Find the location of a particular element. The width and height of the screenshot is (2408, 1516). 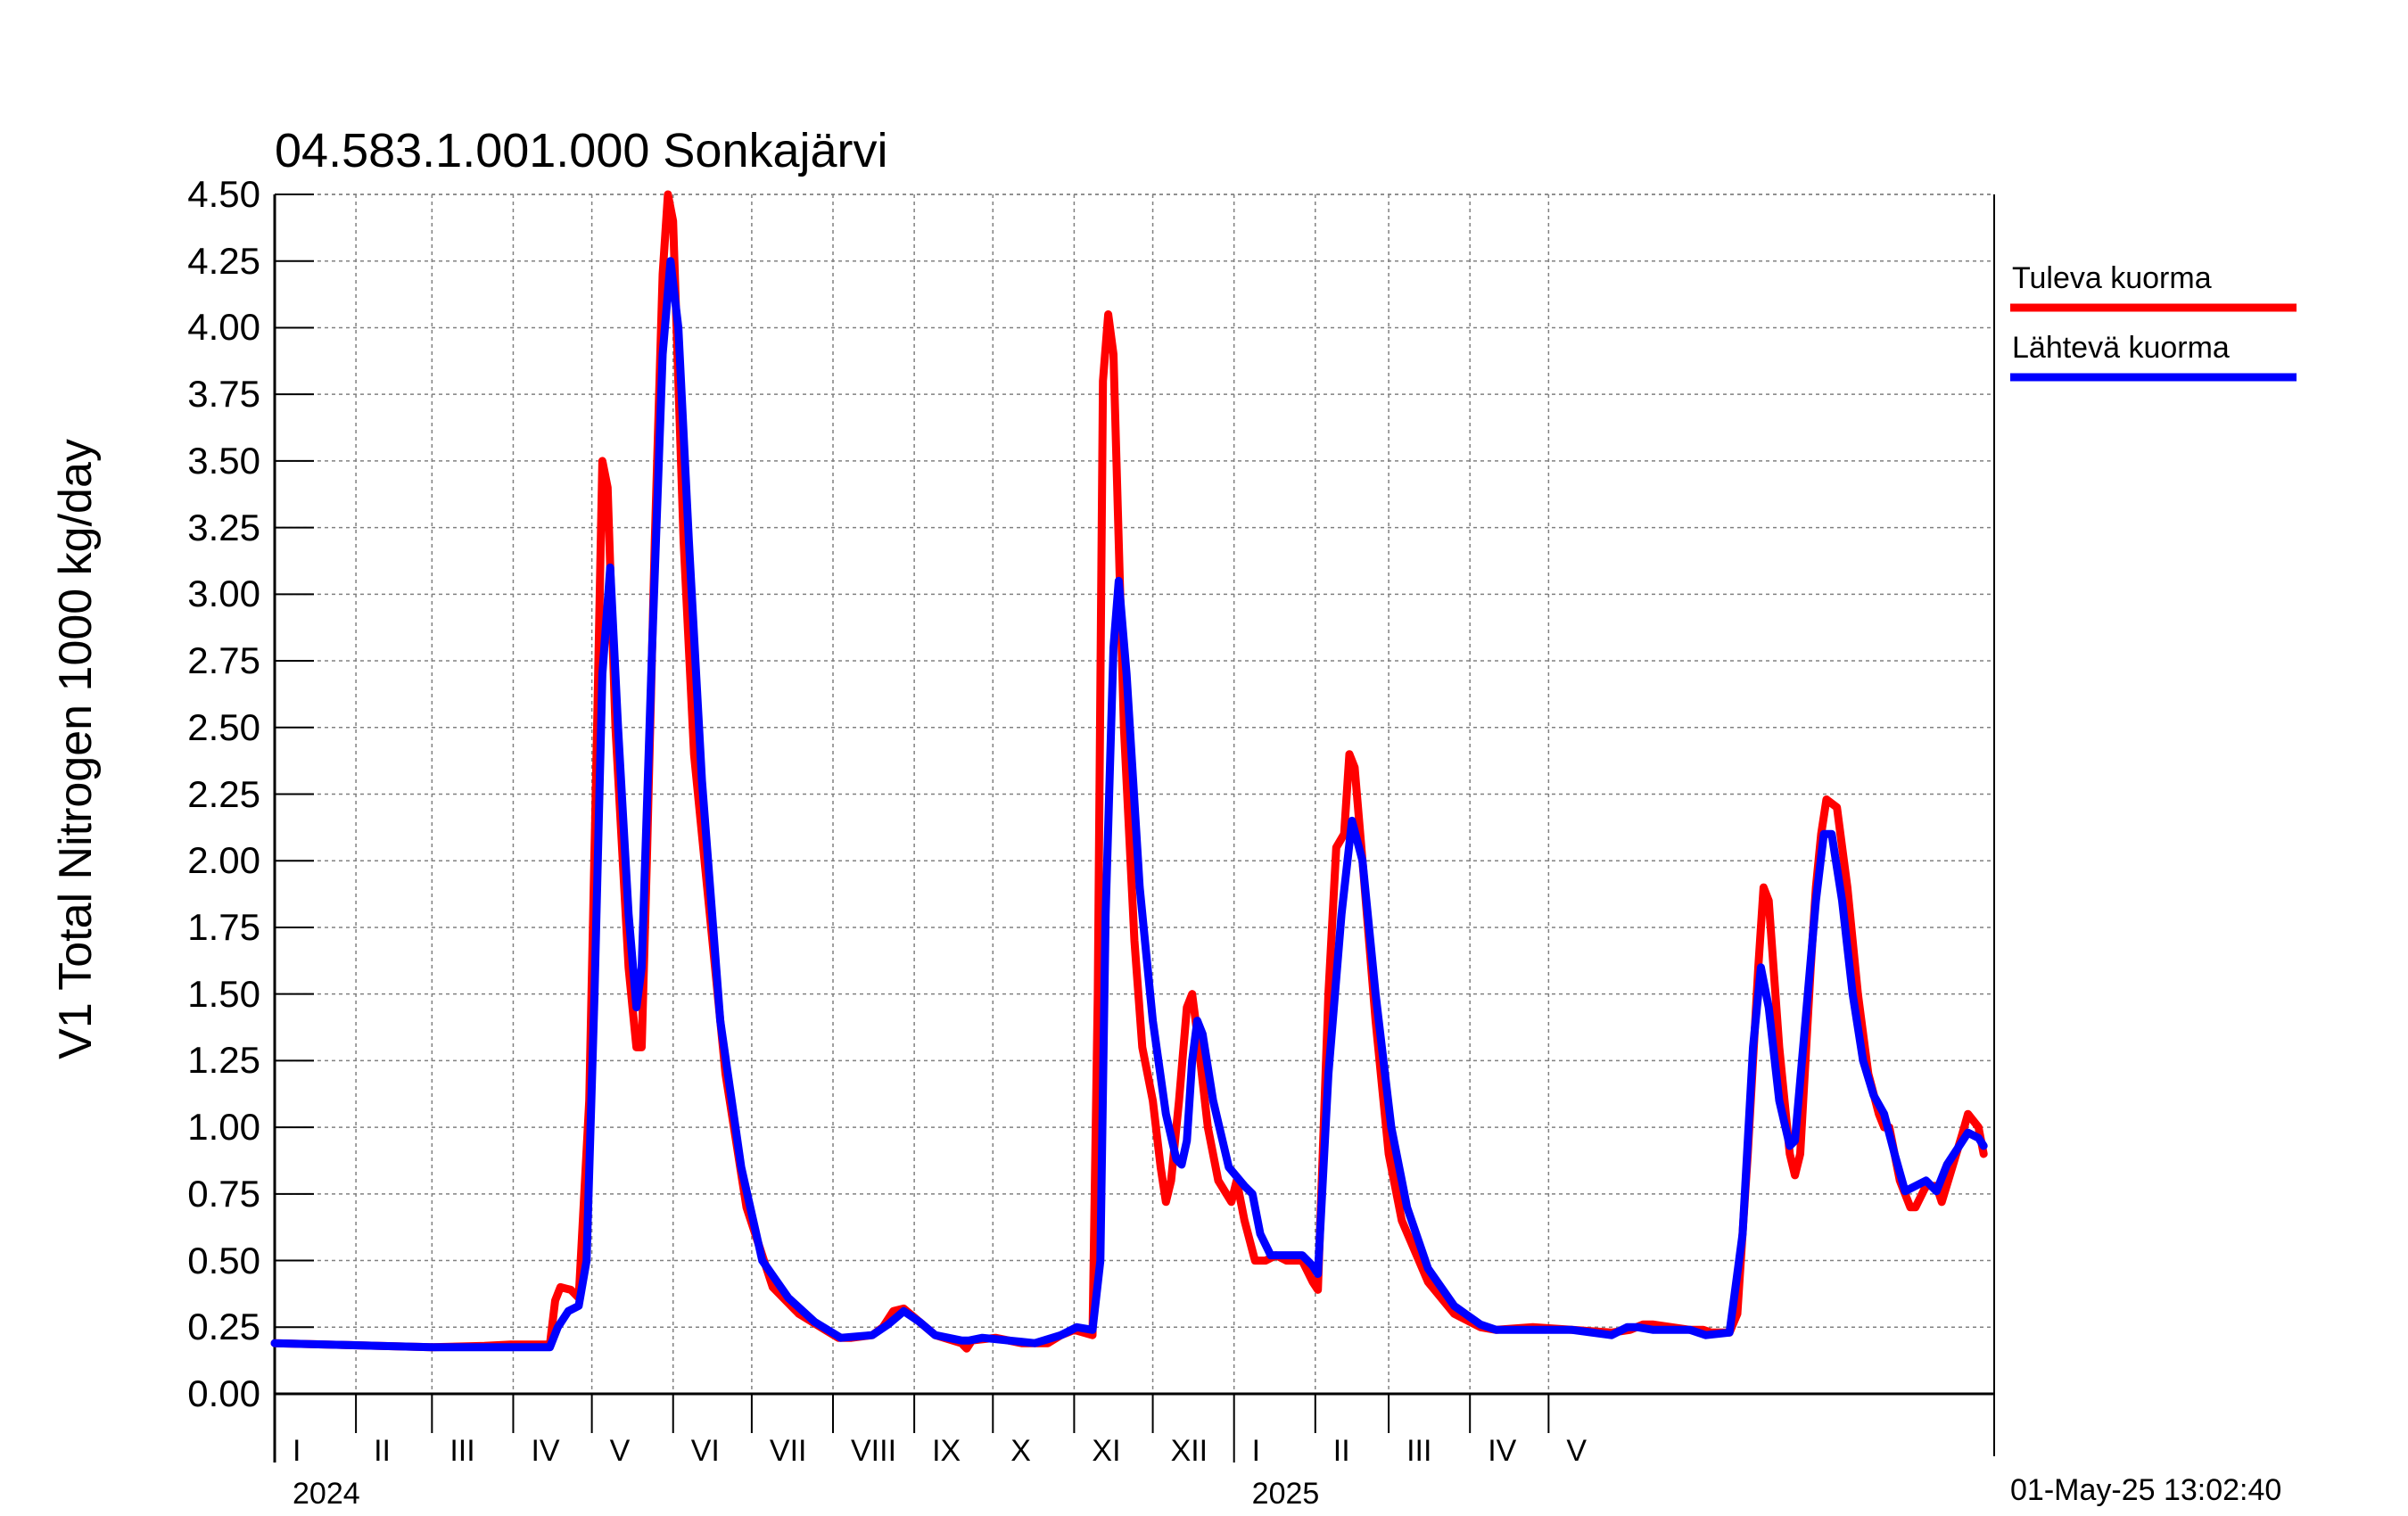

y-tick-label: 3.75 is located at coordinates (224, 394).